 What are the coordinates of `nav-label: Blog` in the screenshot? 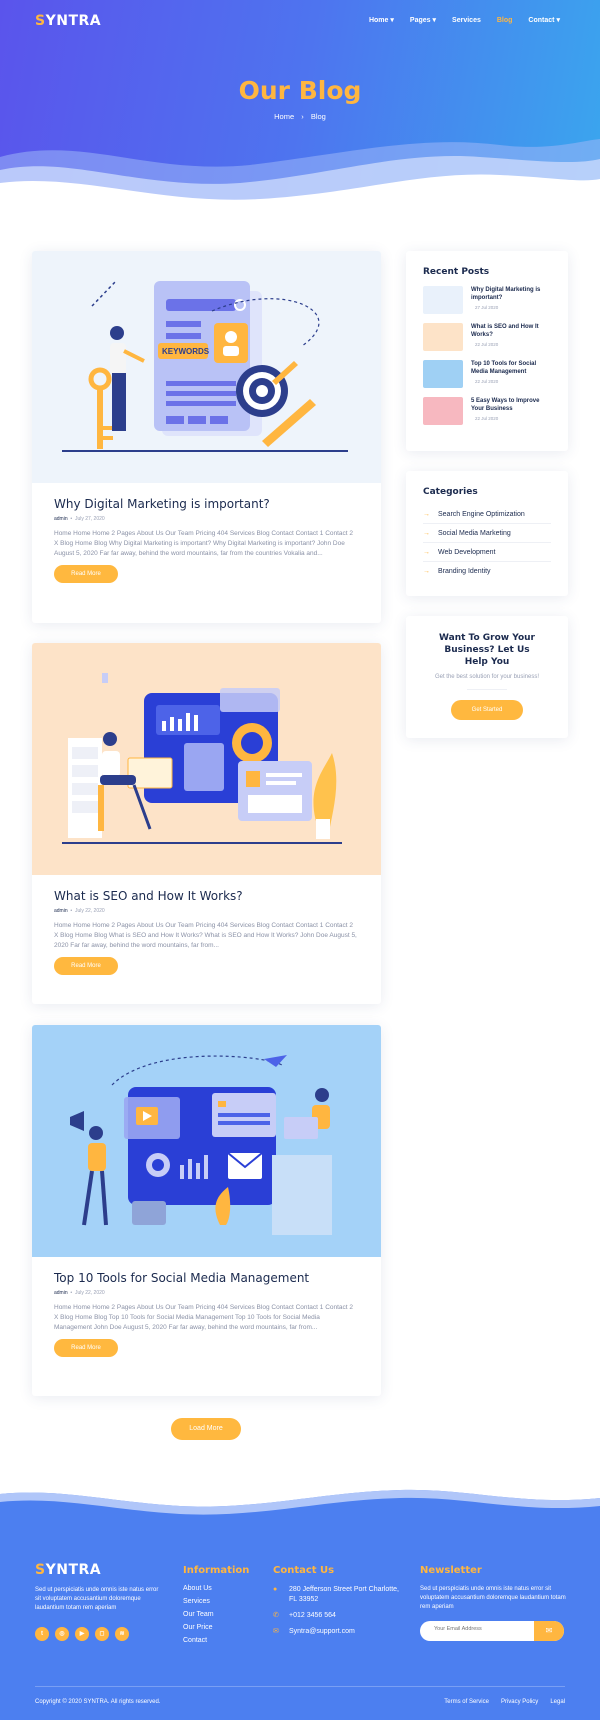 It's located at (504, 20).